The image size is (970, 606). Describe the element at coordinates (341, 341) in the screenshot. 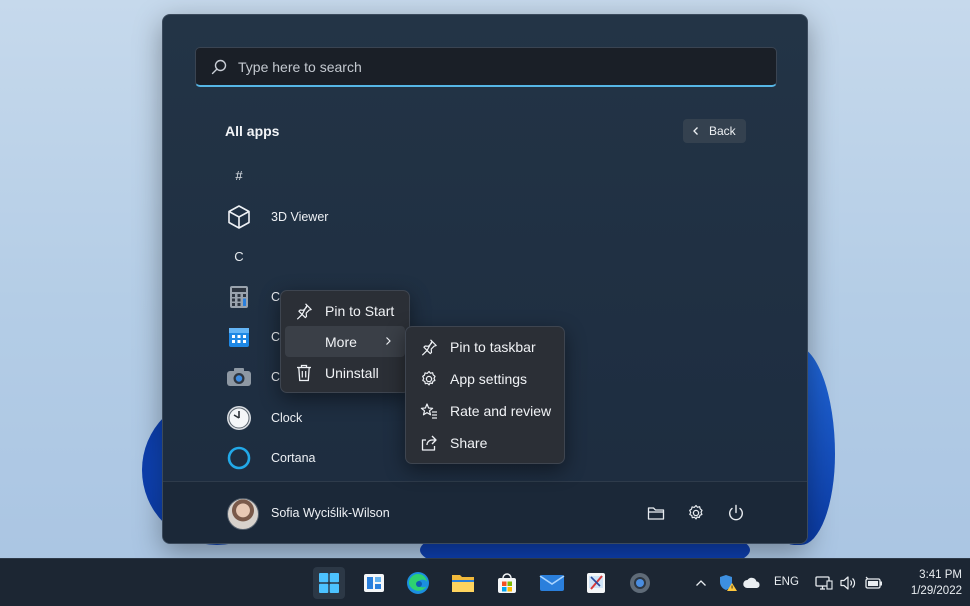

I see `ctx-label: More` at that location.